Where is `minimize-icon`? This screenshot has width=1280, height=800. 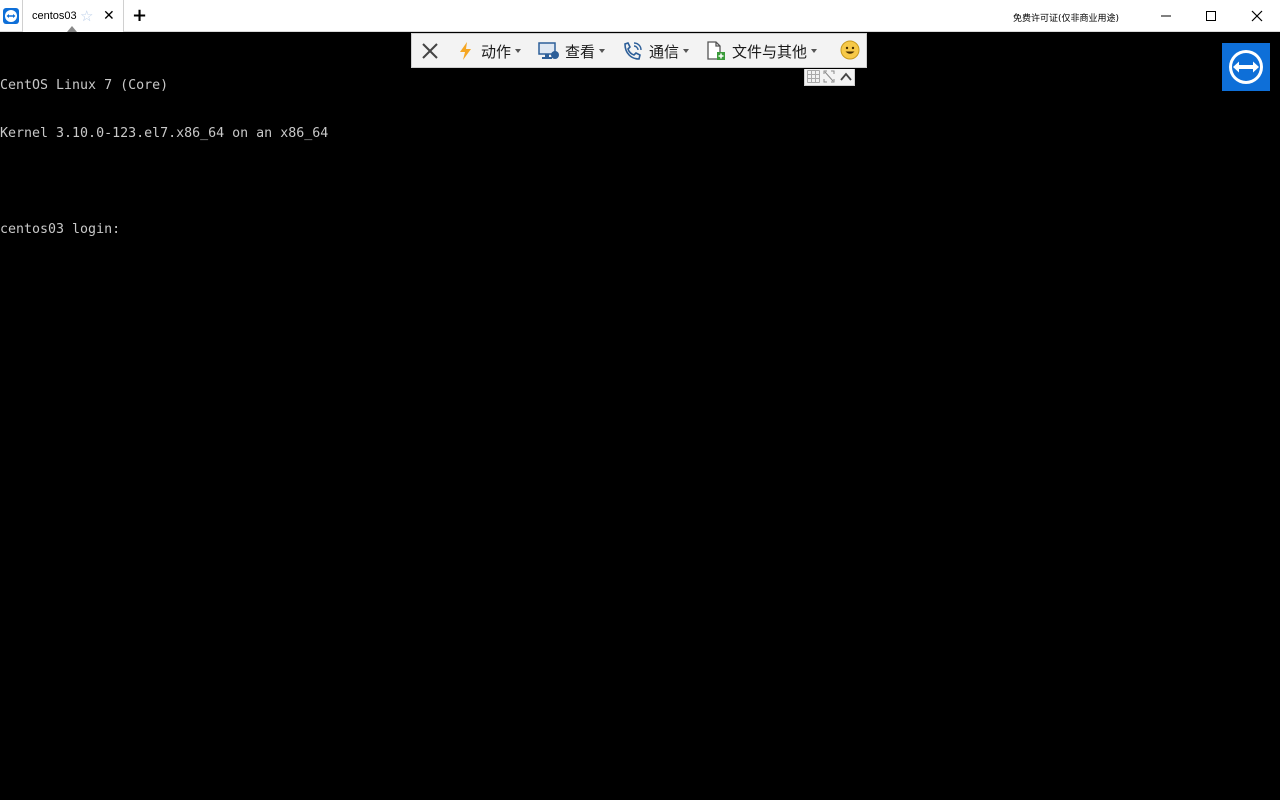
minimize-icon is located at coordinates (1166, 16).